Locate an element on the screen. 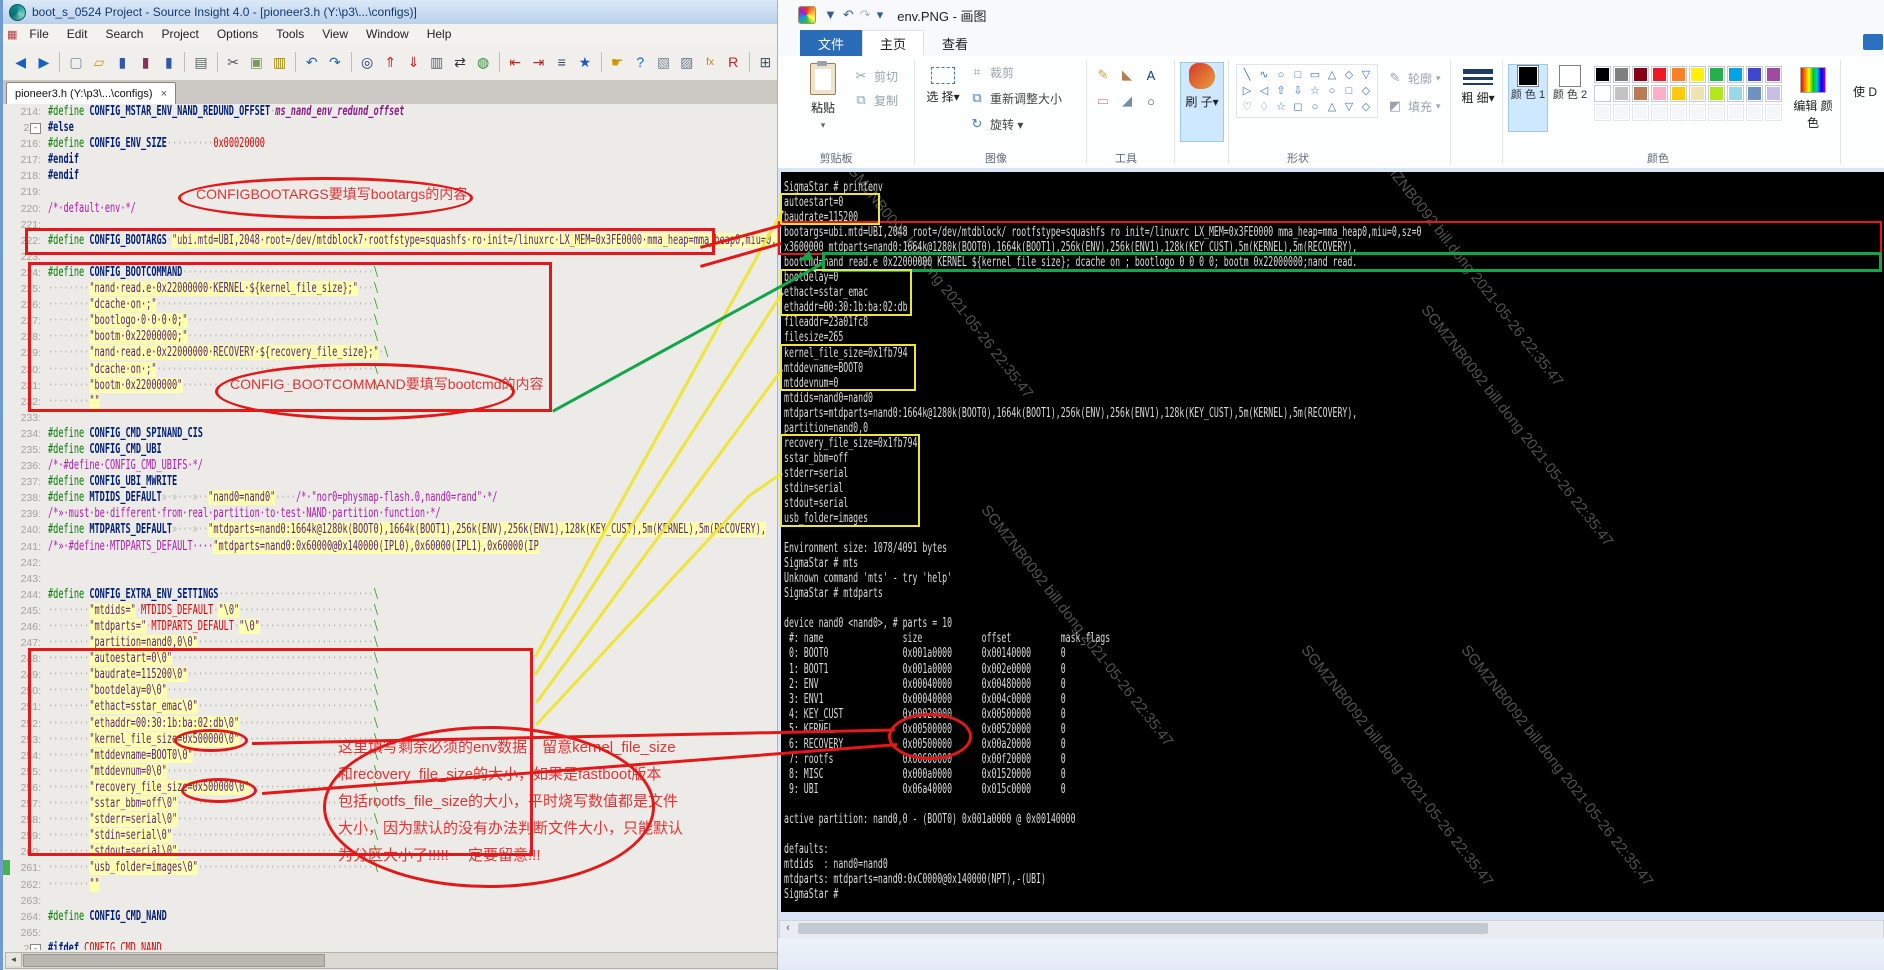 The width and height of the screenshot is (1884, 970). search-files-icon: ▥ is located at coordinates (436, 62).